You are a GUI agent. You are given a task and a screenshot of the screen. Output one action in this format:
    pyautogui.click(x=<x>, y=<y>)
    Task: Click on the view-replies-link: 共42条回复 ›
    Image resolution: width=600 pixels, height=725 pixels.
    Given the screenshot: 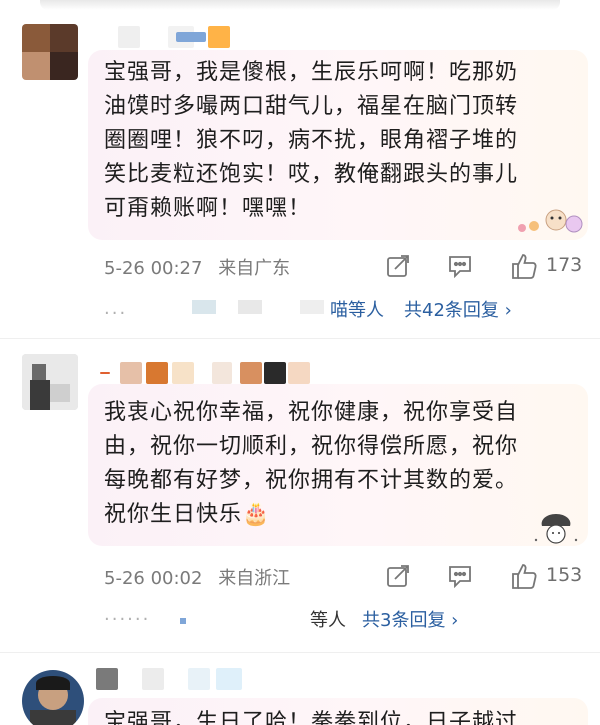 What is the action you would take?
    pyautogui.click(x=458, y=309)
    